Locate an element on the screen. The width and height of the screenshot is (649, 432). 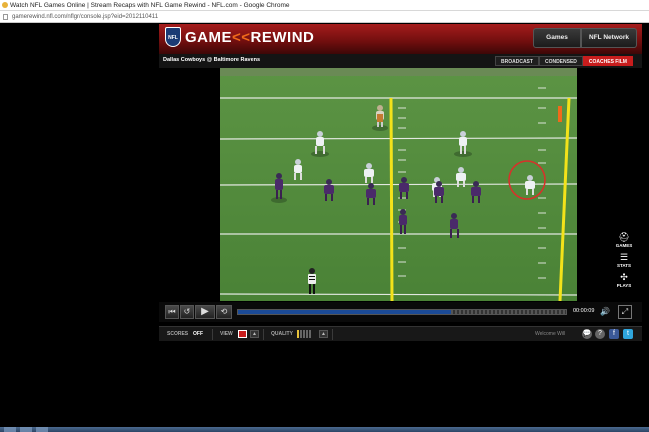
welcome-text: Welcome Will is located at coordinates (550, 334).